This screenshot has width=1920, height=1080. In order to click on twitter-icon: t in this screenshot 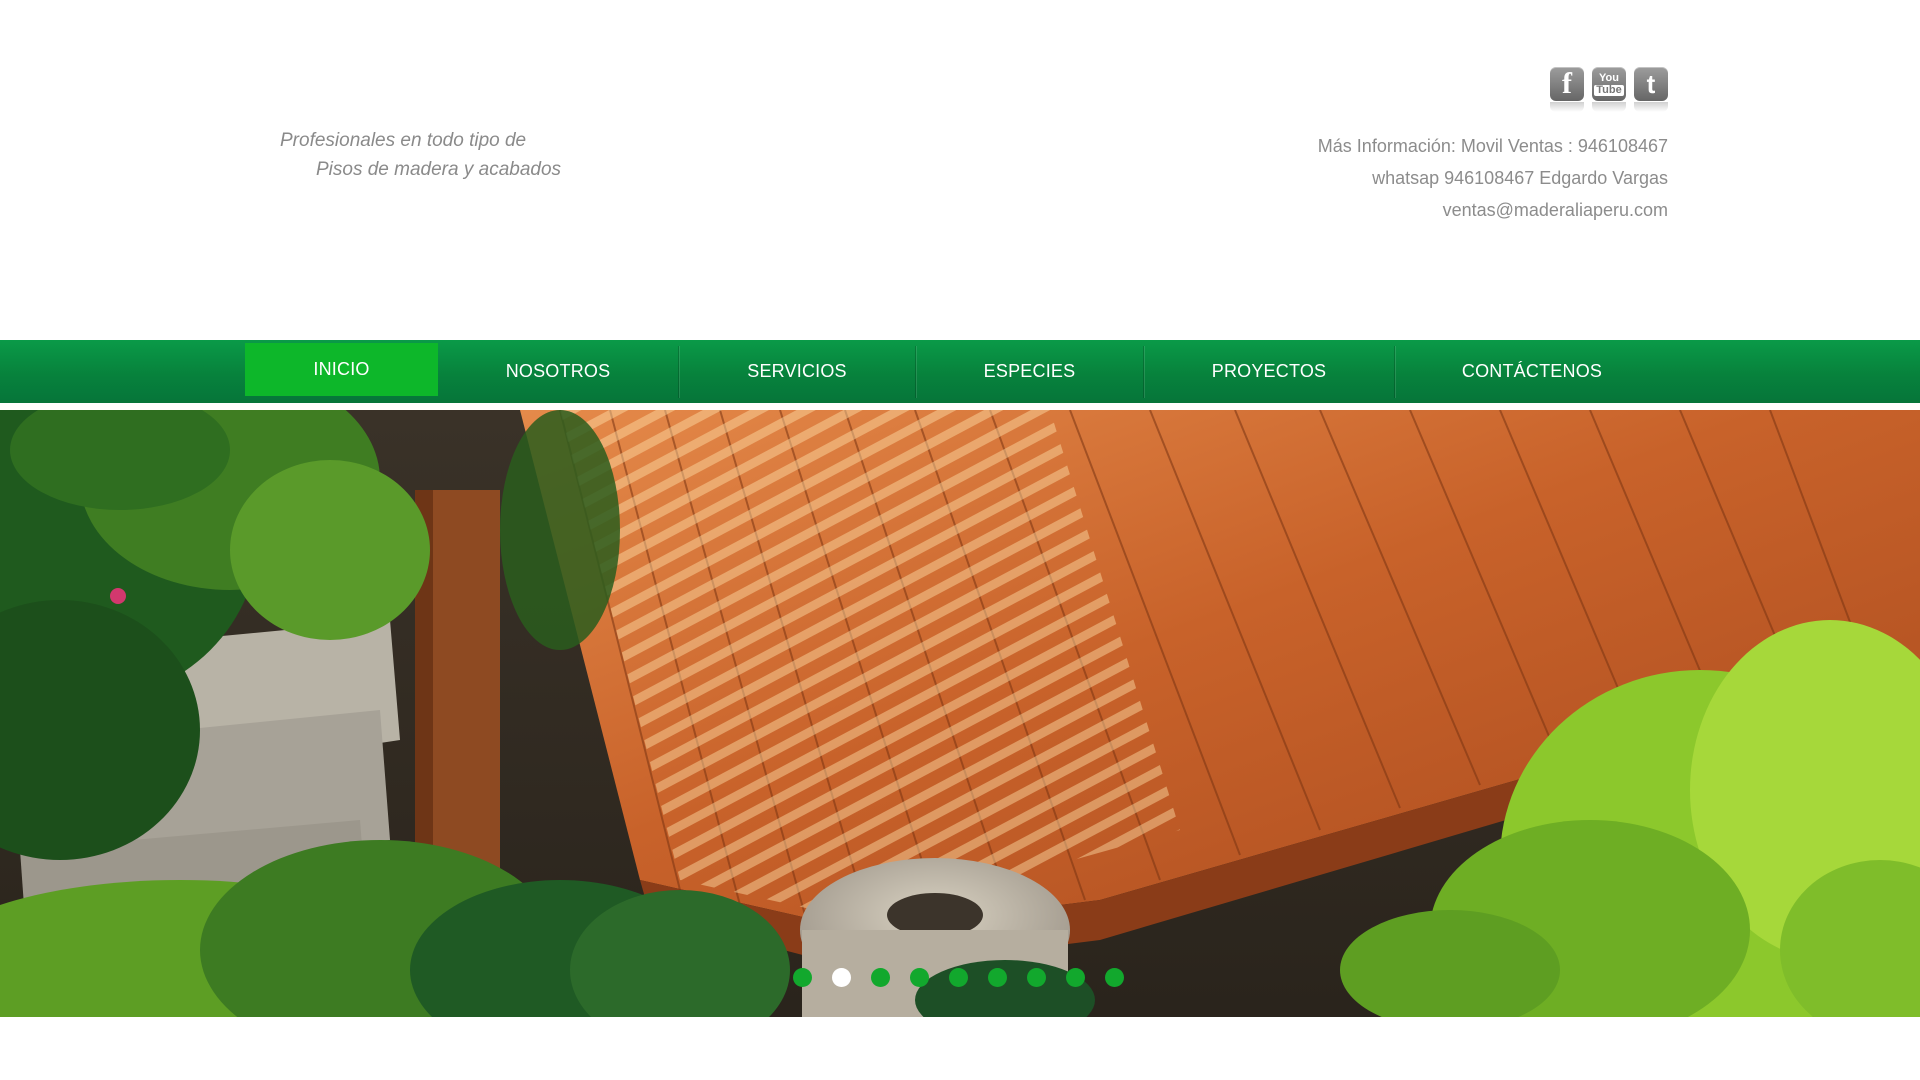, I will do `click(1651, 84)`.